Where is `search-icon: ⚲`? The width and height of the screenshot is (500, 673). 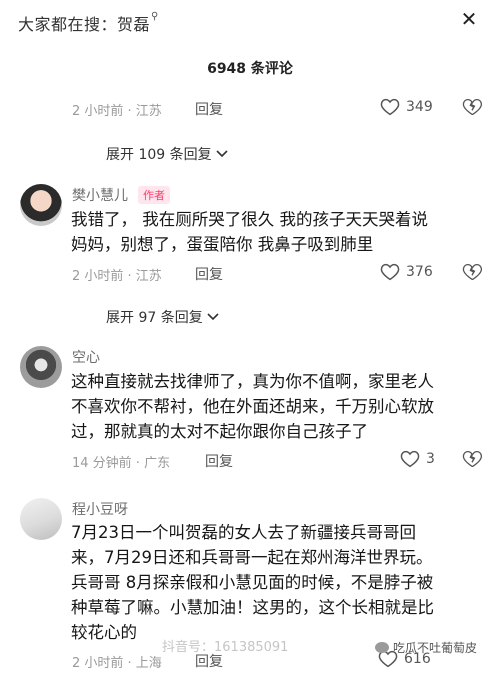
search-icon: ⚲ is located at coordinates (155, 16).